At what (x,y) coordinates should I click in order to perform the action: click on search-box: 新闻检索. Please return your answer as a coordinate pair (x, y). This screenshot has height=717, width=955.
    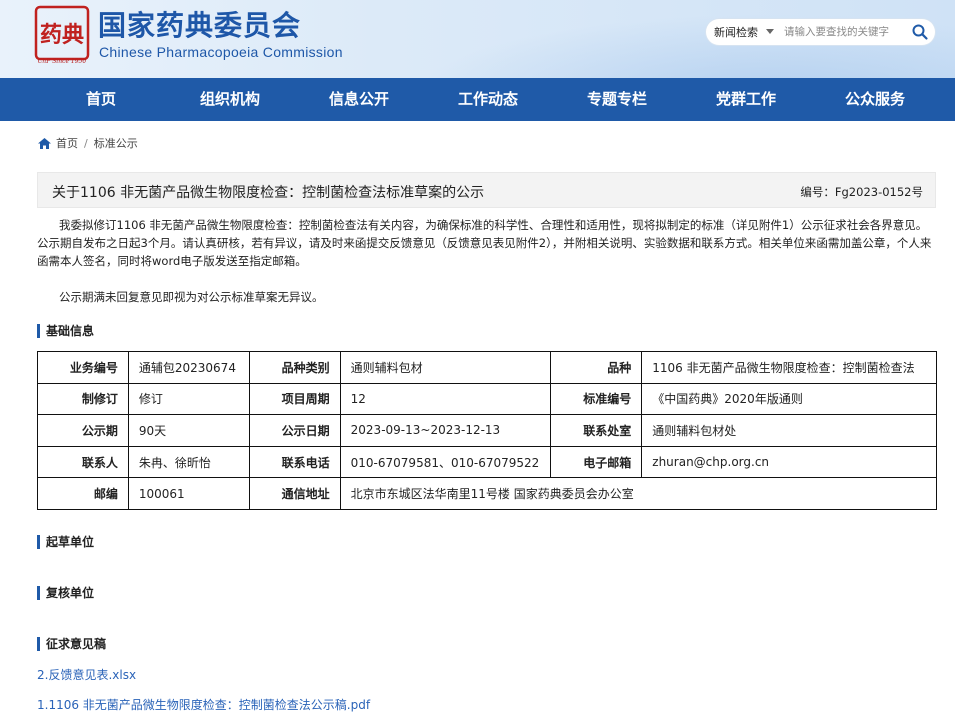
    Looking at the image, I should click on (820, 32).